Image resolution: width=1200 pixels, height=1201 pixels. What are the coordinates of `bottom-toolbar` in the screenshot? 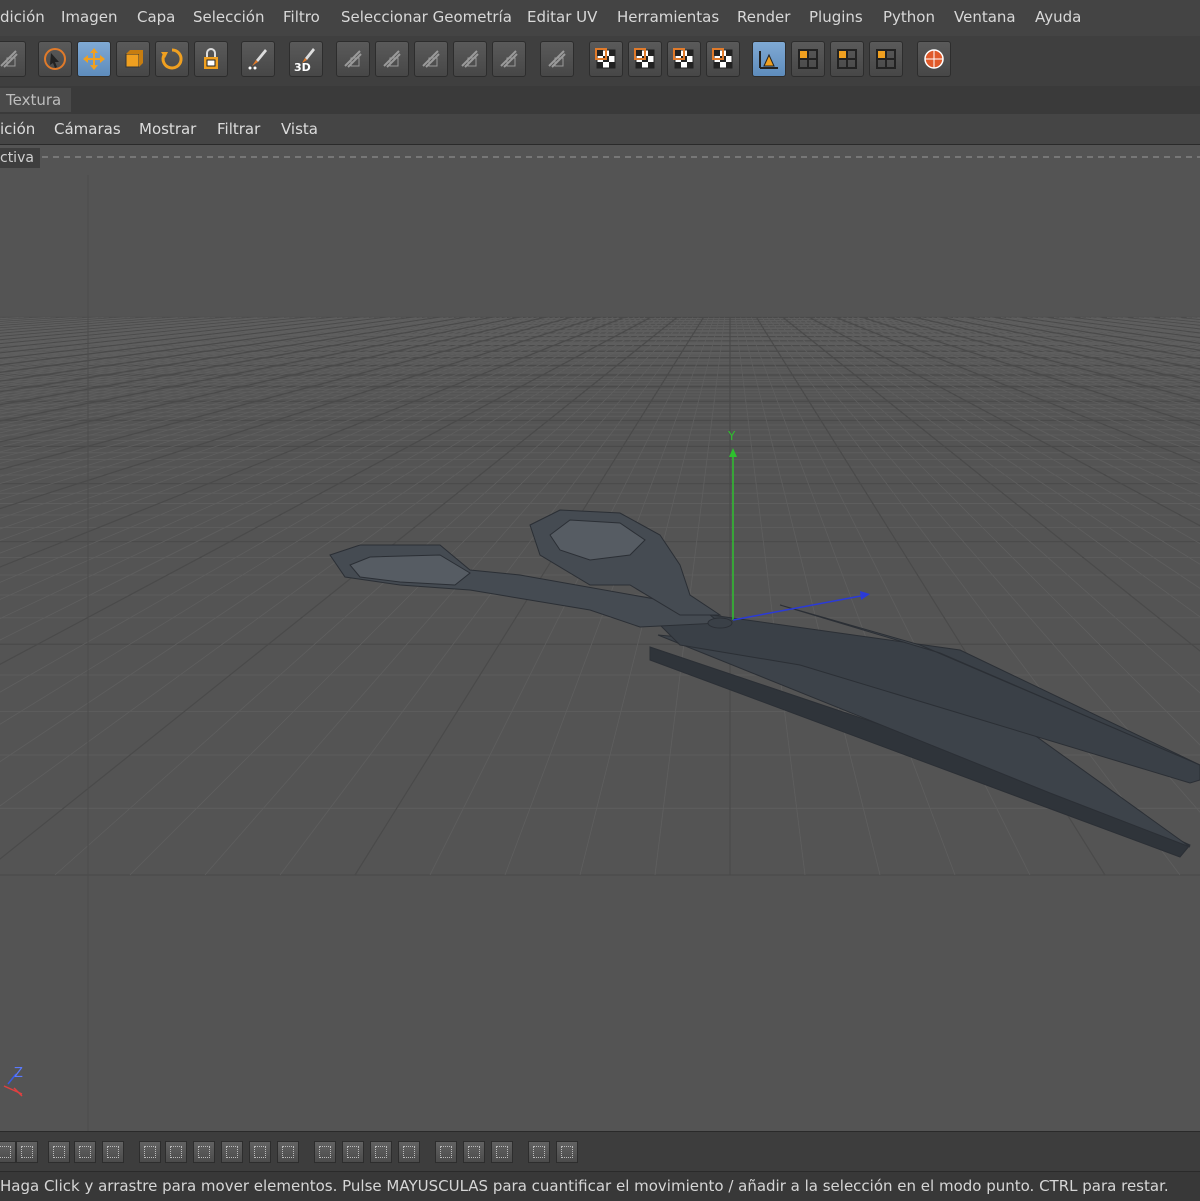 It's located at (600, 1151).